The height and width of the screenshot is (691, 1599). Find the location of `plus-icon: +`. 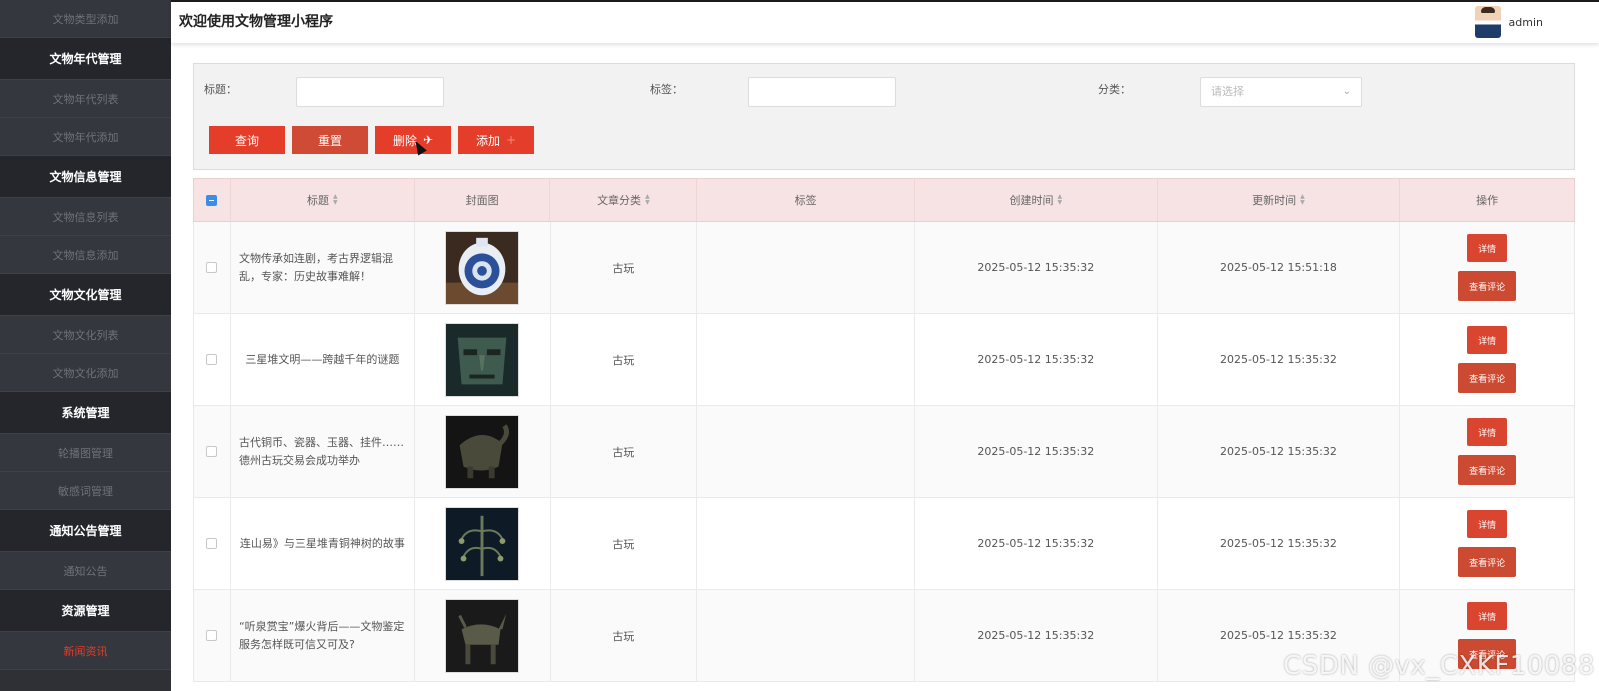

plus-icon: + is located at coordinates (511, 140).